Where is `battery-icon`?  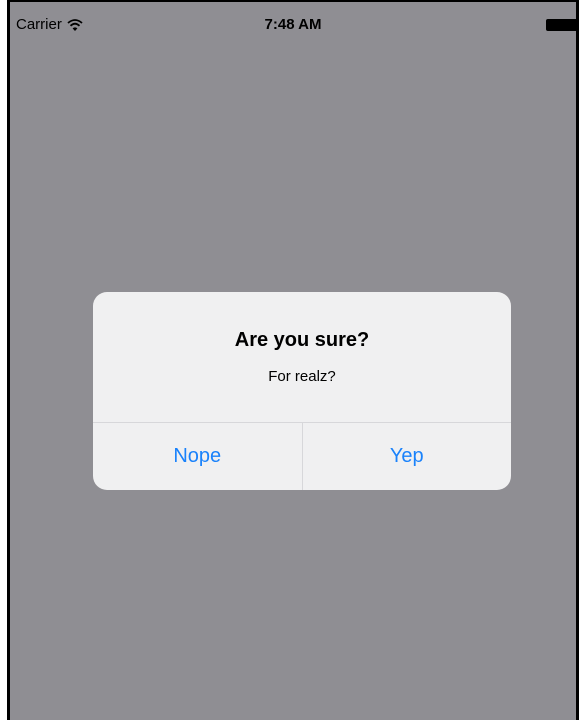 battery-icon is located at coordinates (561, 25).